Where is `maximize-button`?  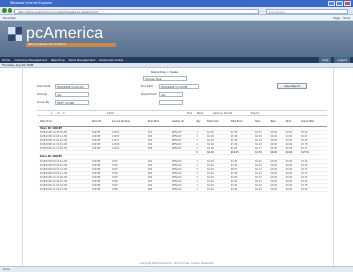
maximize-button is located at coordinates (339, 3).